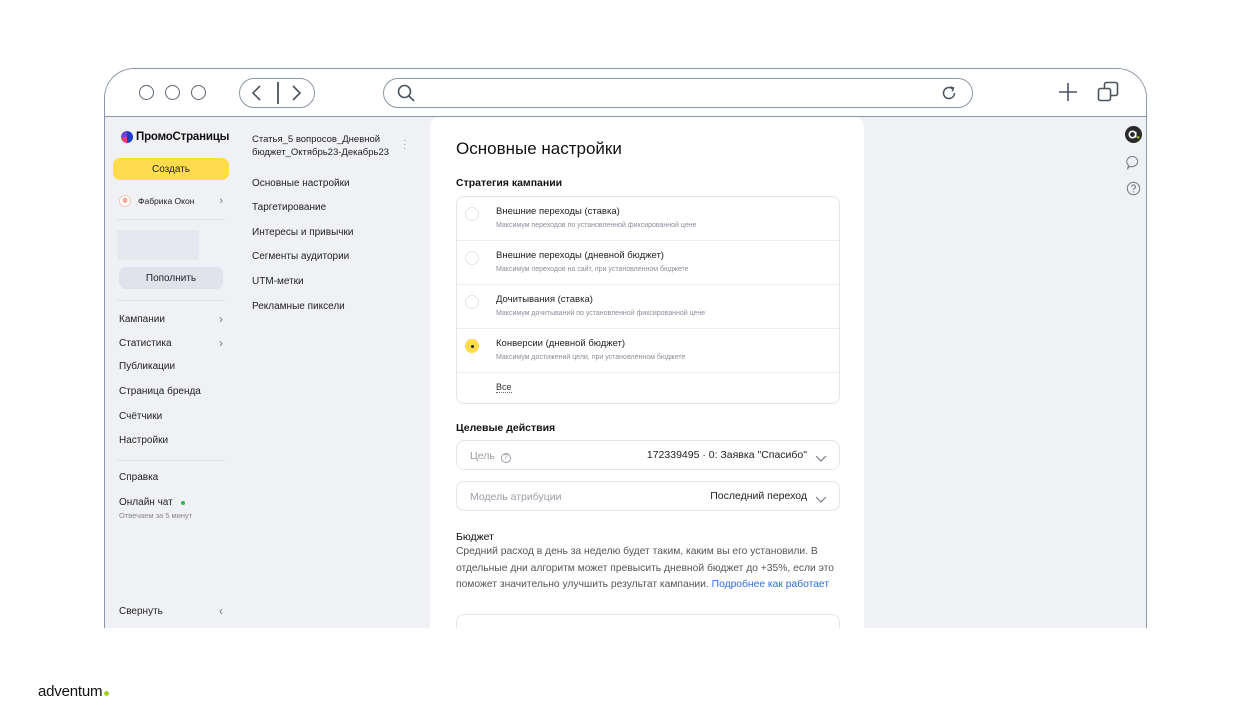  I want to click on sidebar-item-label: Настройки, so click(144, 440).